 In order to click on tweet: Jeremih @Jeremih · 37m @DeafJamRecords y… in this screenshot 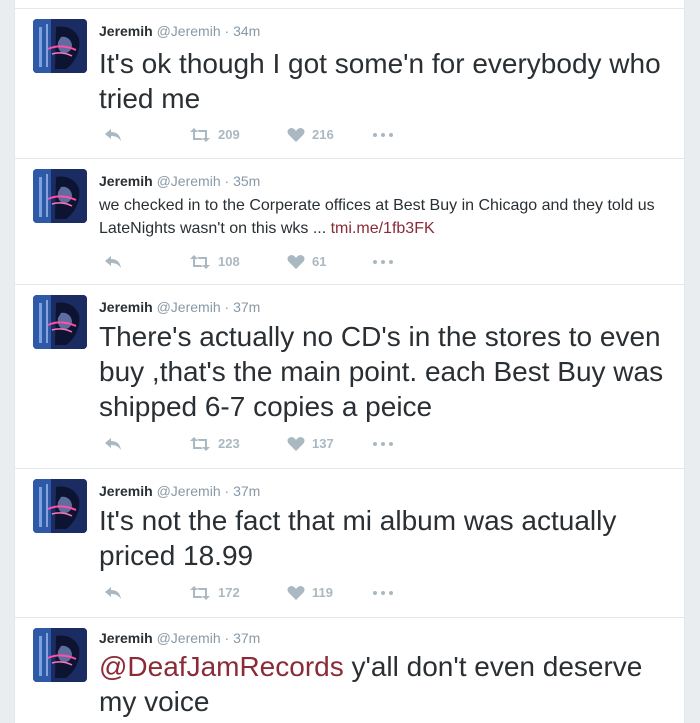, I will do `click(349, 670)`.